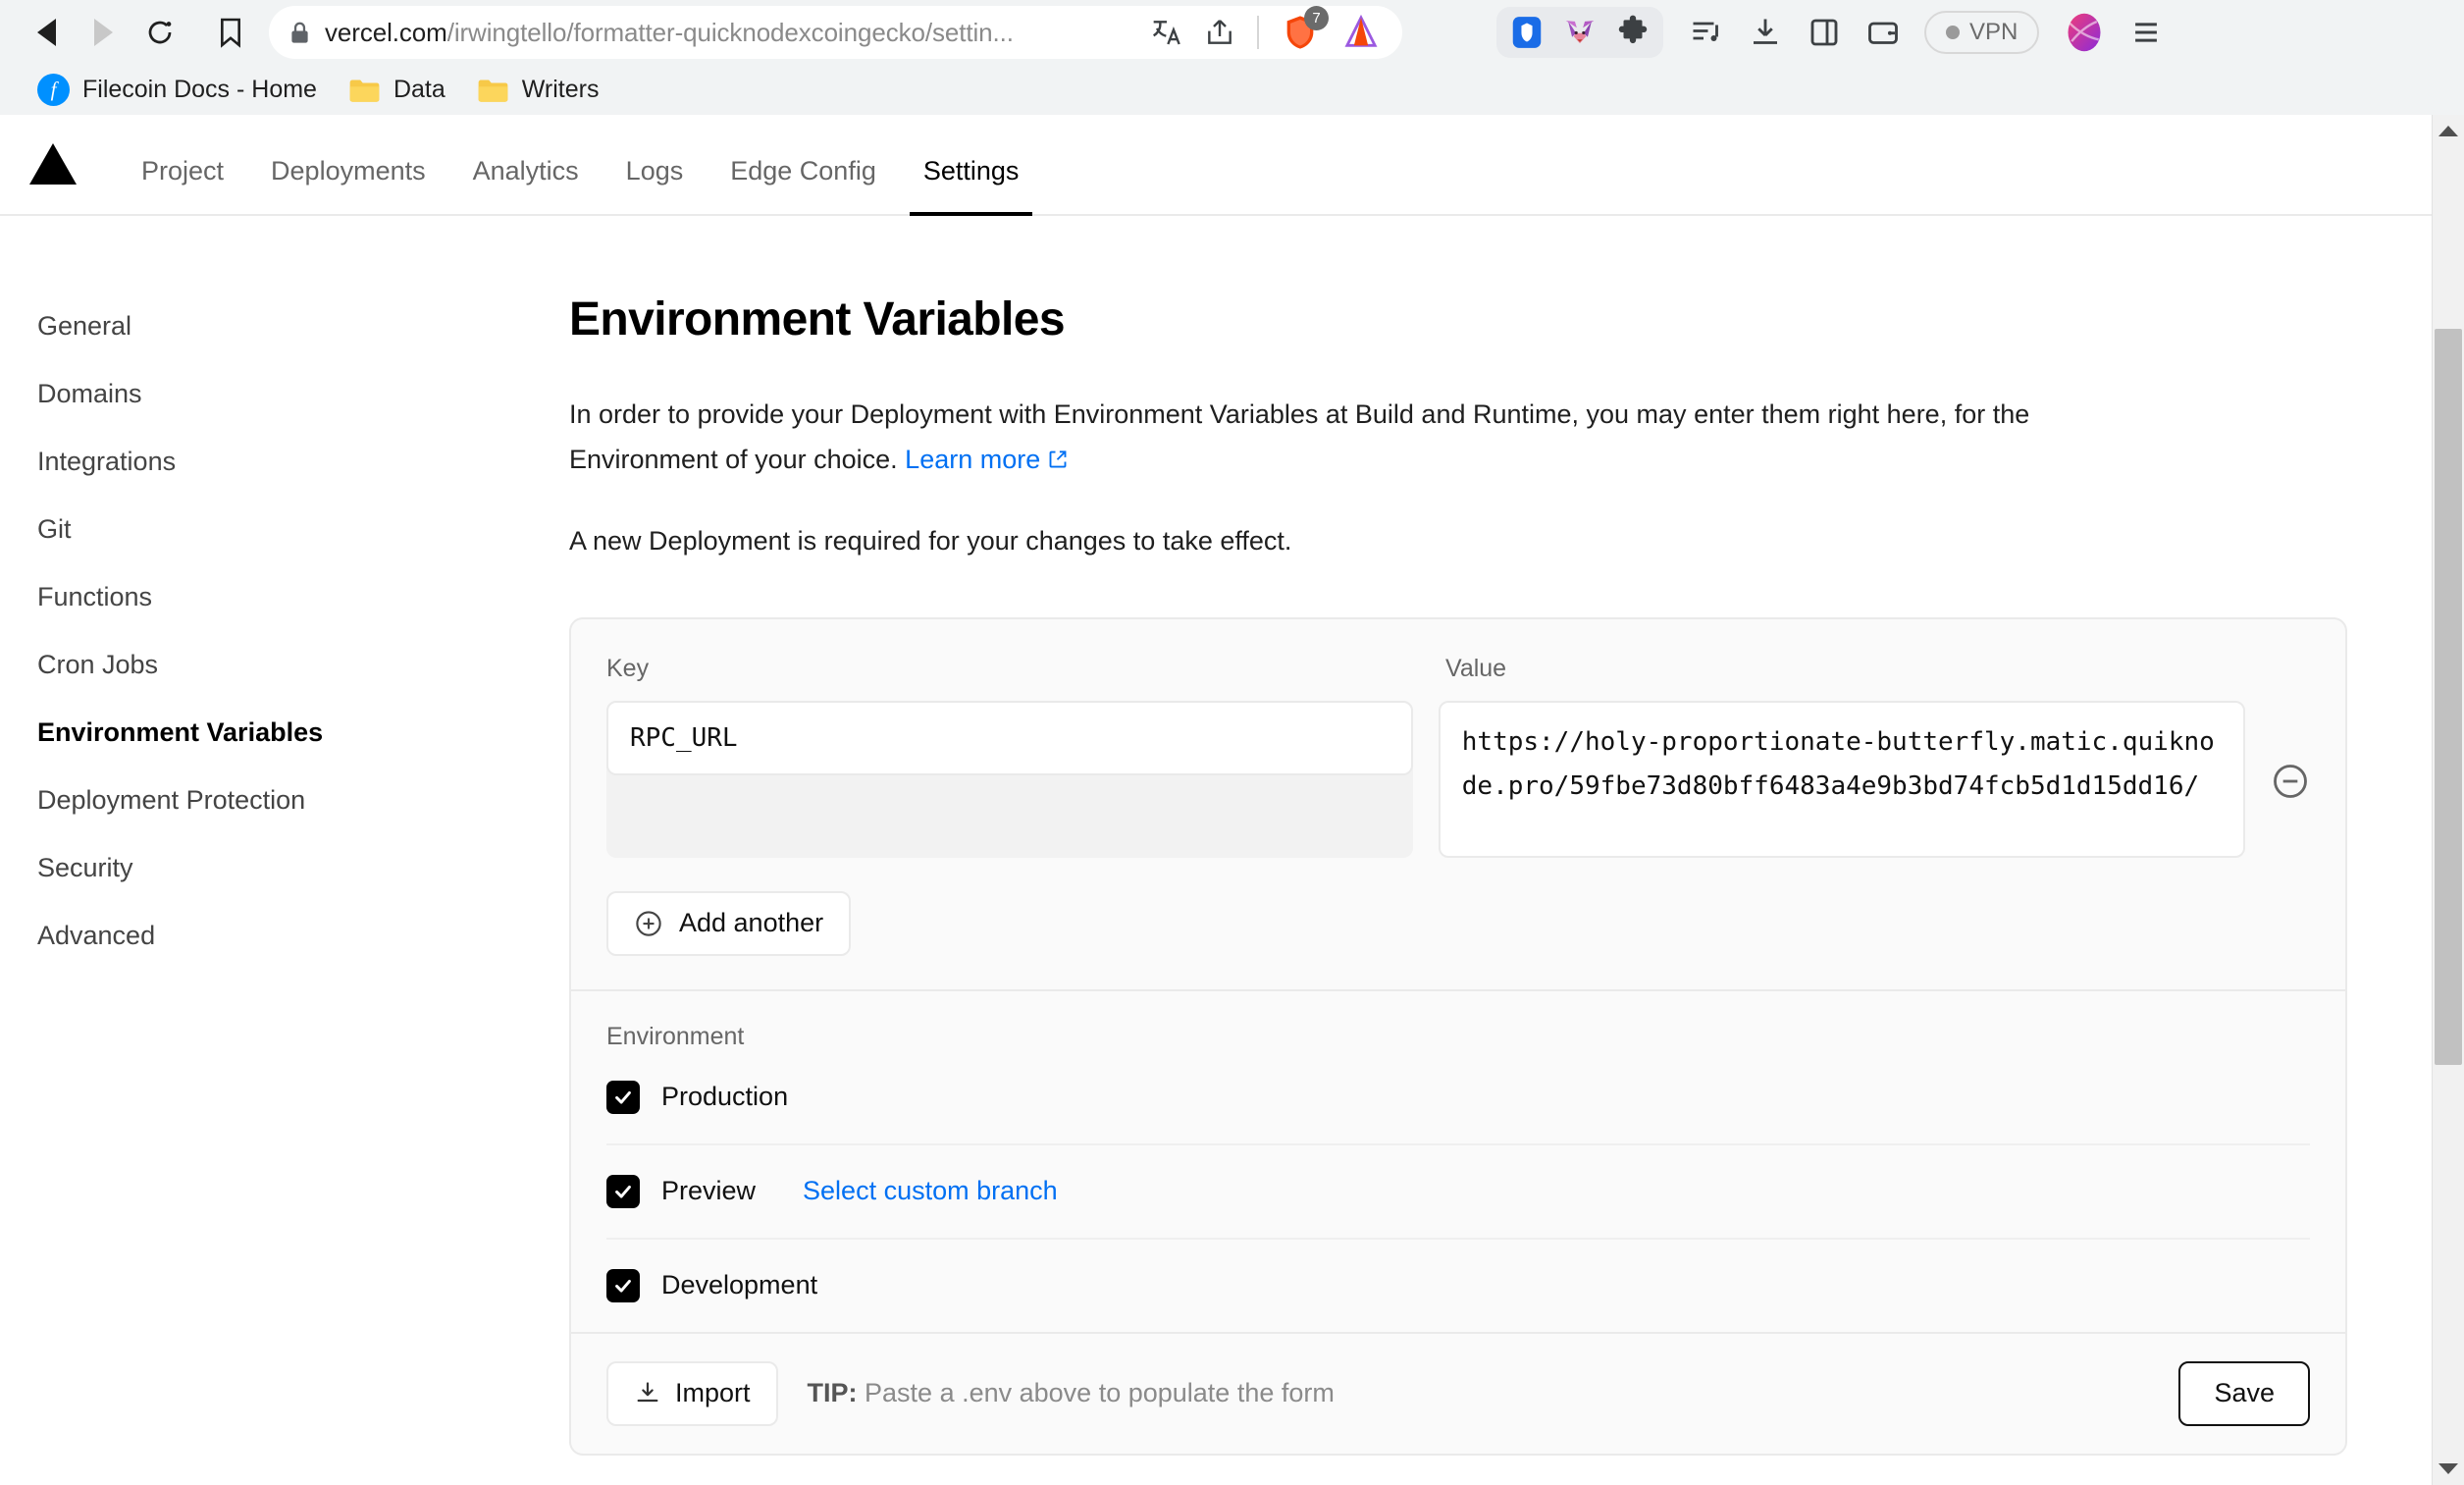  I want to click on forward-arrow-icon, so click(103, 32).